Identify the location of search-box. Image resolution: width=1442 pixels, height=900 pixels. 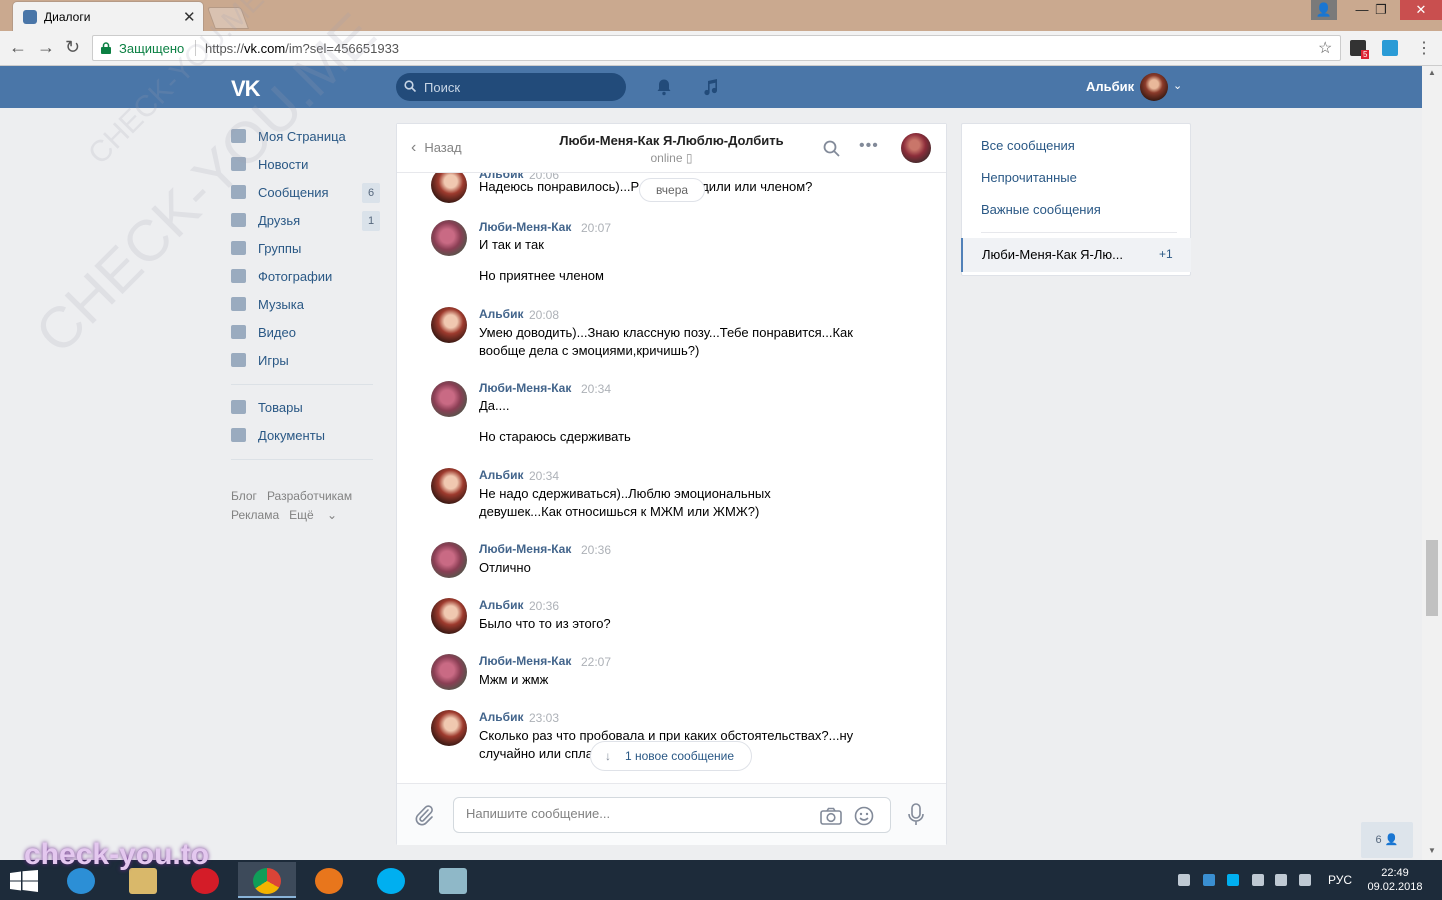
(511, 87).